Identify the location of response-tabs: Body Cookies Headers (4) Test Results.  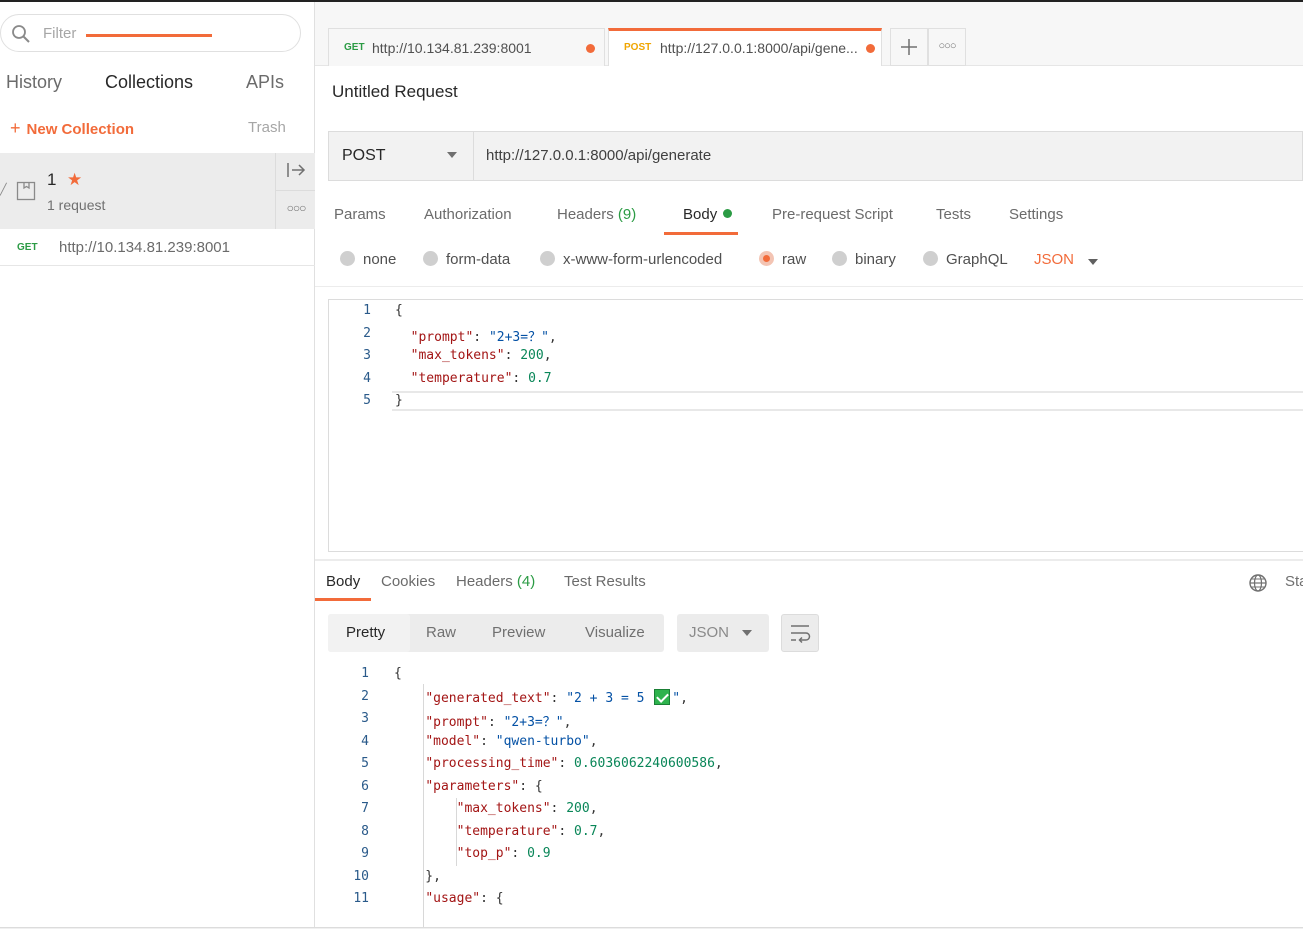
(809, 586).